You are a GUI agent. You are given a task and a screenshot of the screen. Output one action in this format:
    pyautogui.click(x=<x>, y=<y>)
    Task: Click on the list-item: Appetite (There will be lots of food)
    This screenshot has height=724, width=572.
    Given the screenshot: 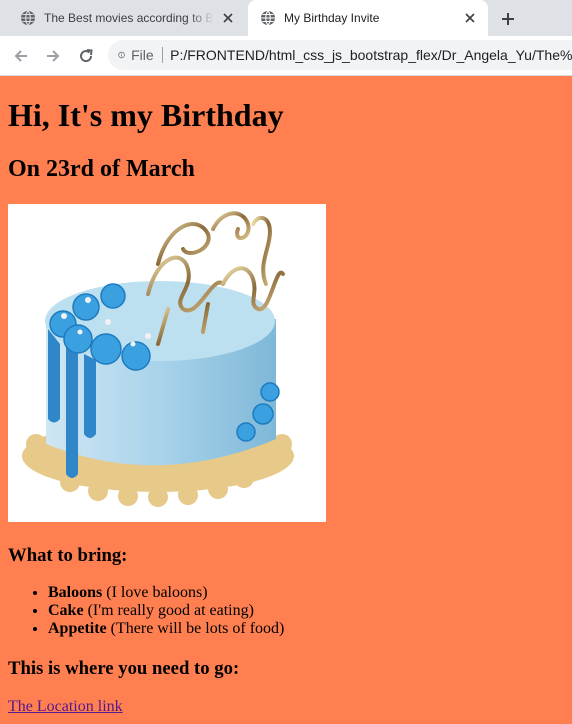 What is the action you would take?
    pyautogui.click(x=166, y=629)
    